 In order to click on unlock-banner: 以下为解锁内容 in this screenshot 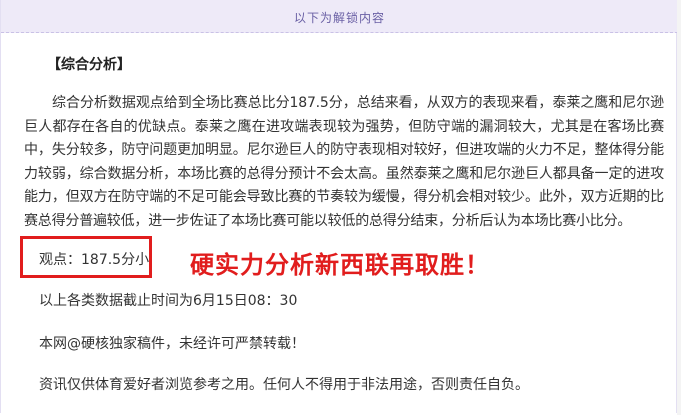, I will do `click(339, 16)`.